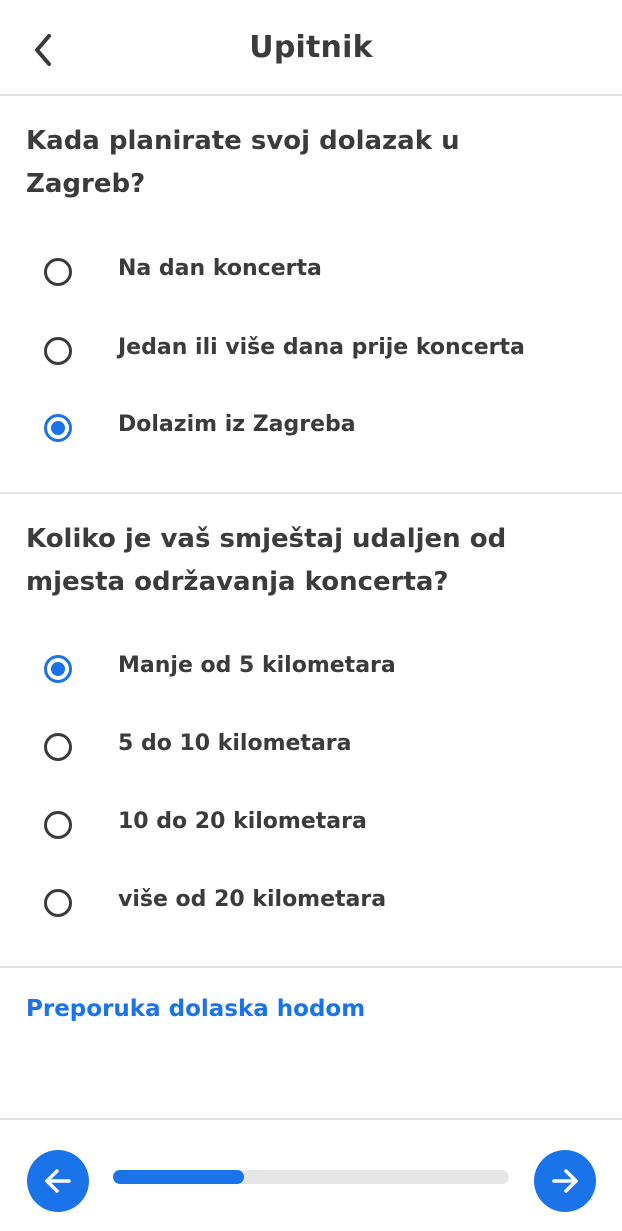  I want to click on option-dolazim-iz-zagreba: Dolazim iz Zagreba, so click(311, 428).